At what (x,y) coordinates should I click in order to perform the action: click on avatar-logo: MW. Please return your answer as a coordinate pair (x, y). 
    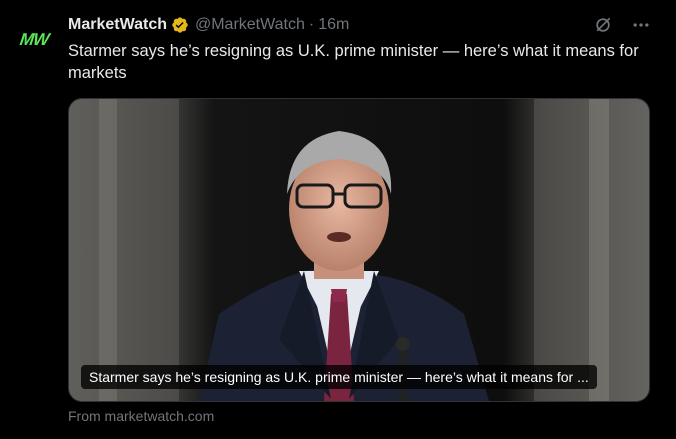
    Looking at the image, I should click on (34, 39).